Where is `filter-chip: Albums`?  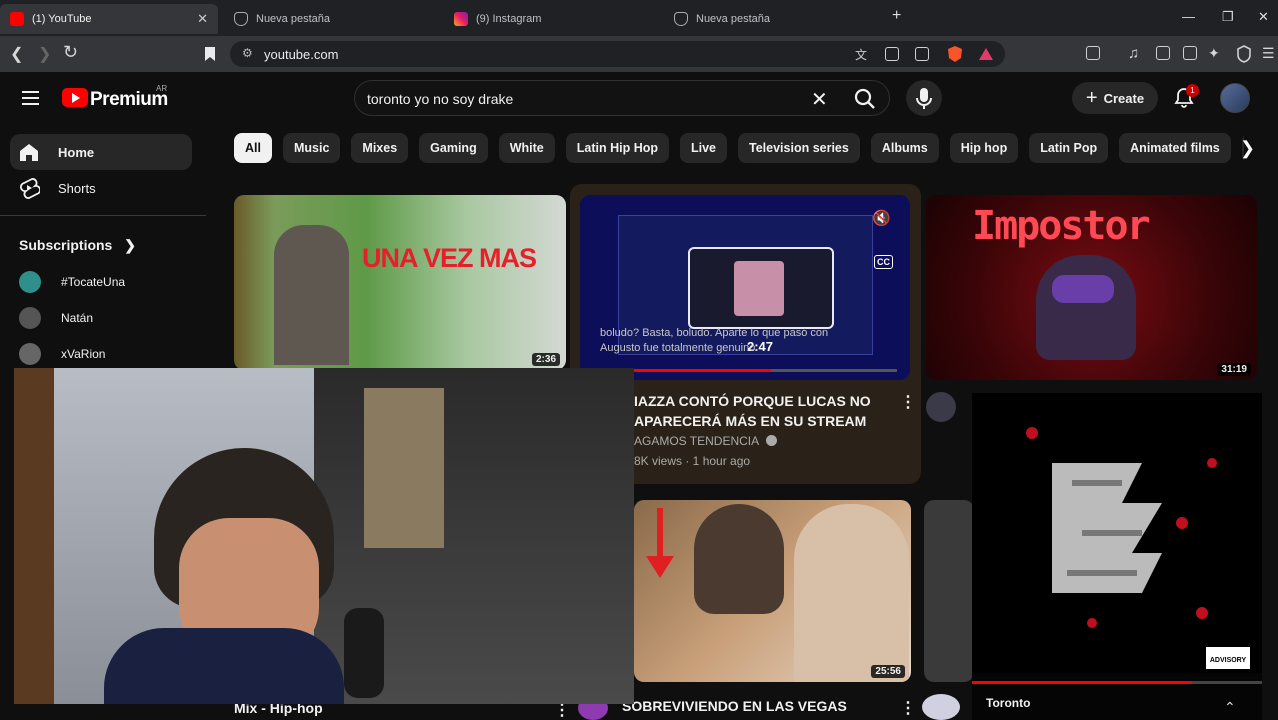
filter-chip: Albums is located at coordinates (904, 148).